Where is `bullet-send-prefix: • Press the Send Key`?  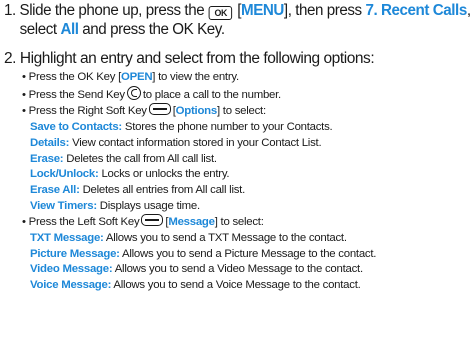
bullet-send-prefix: • Press the Send Key is located at coordinates (73, 94).